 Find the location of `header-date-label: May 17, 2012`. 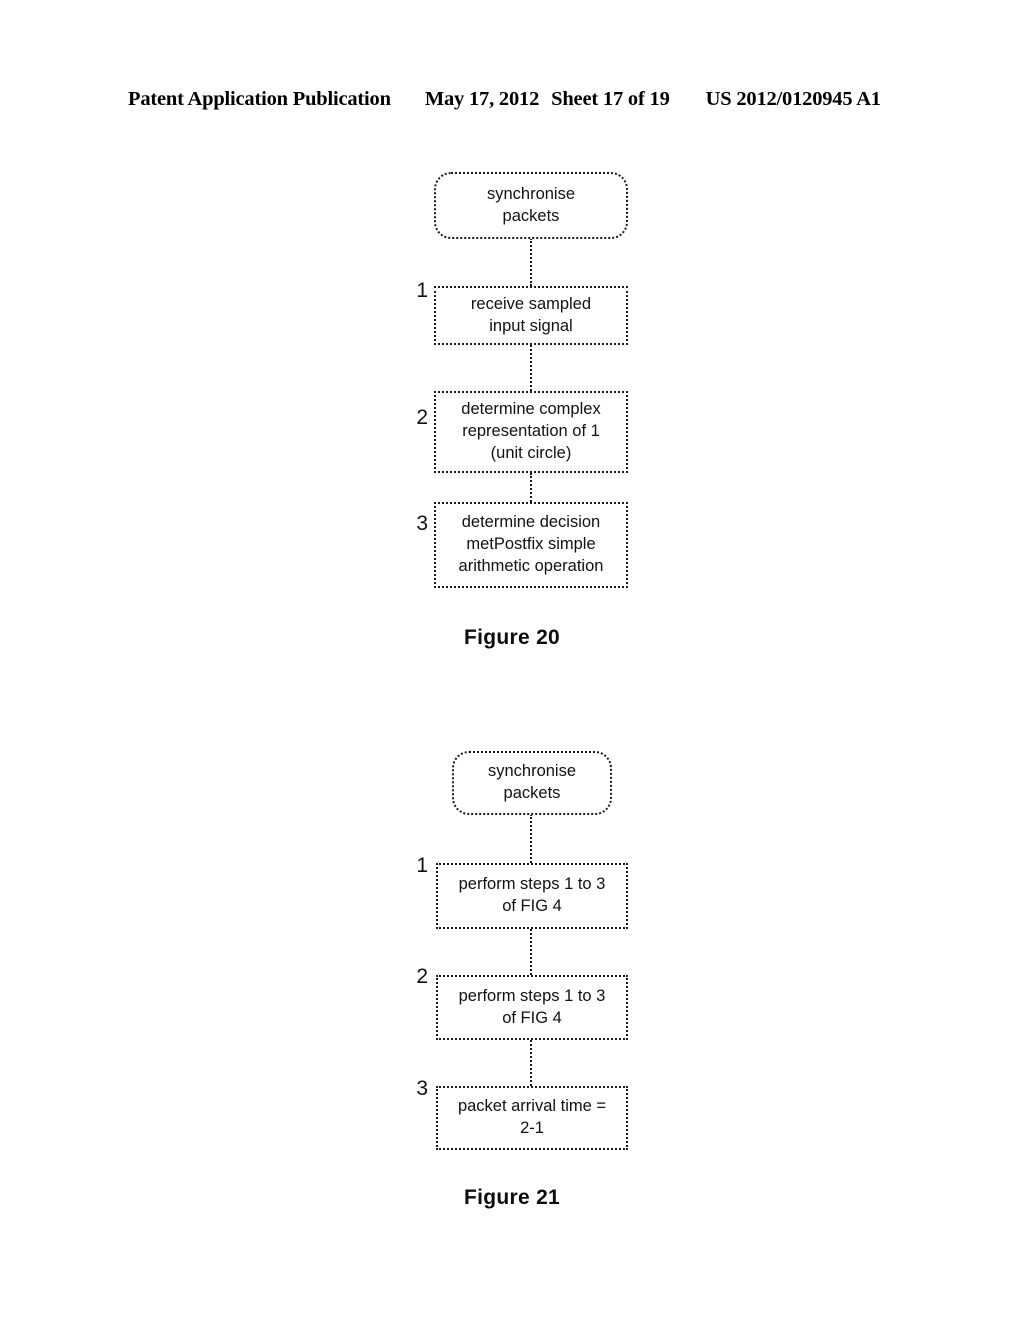

header-date-label: May 17, 2012 is located at coordinates (482, 99).